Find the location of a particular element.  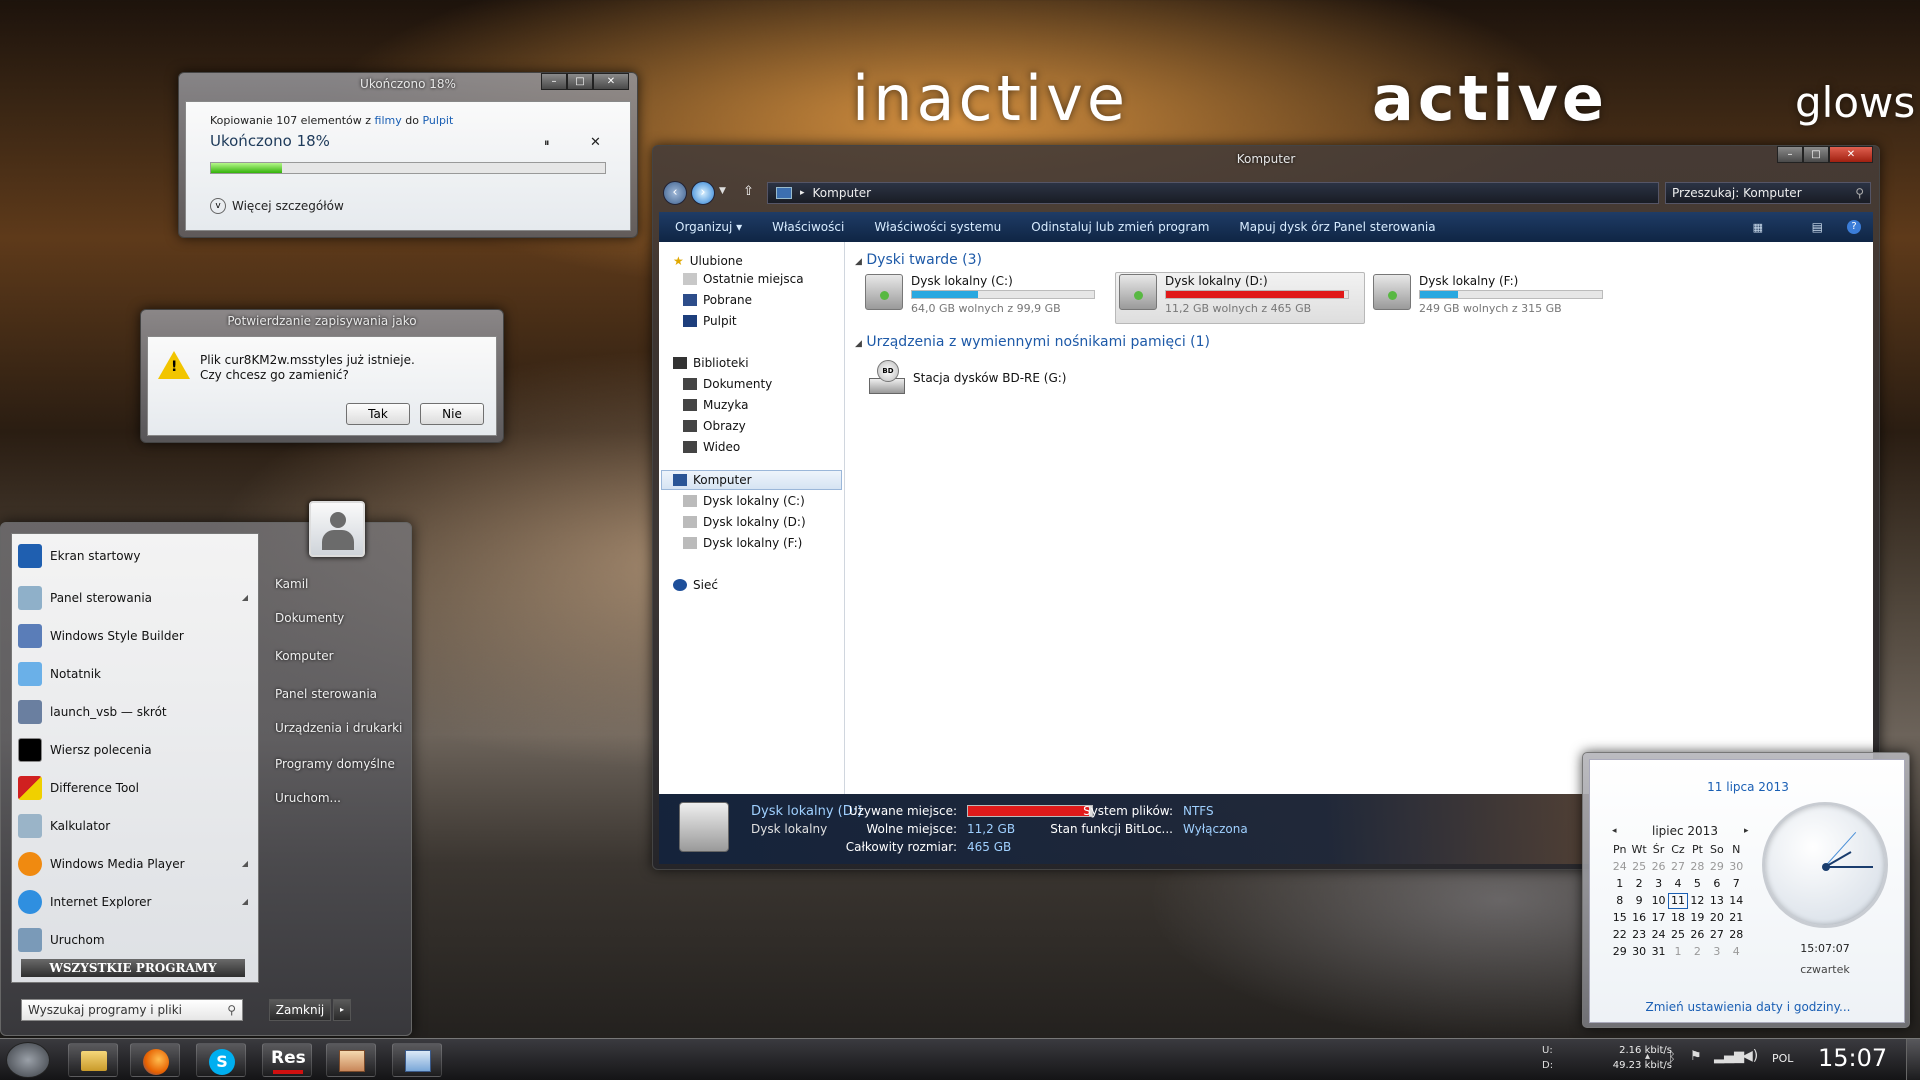

nav-desktop: Pulpit is located at coordinates (710, 321).